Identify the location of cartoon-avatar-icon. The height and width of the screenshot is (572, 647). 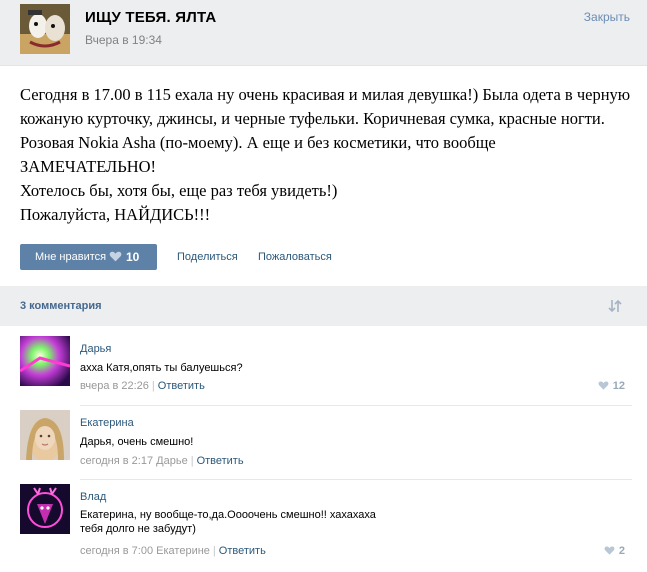
(45, 29).